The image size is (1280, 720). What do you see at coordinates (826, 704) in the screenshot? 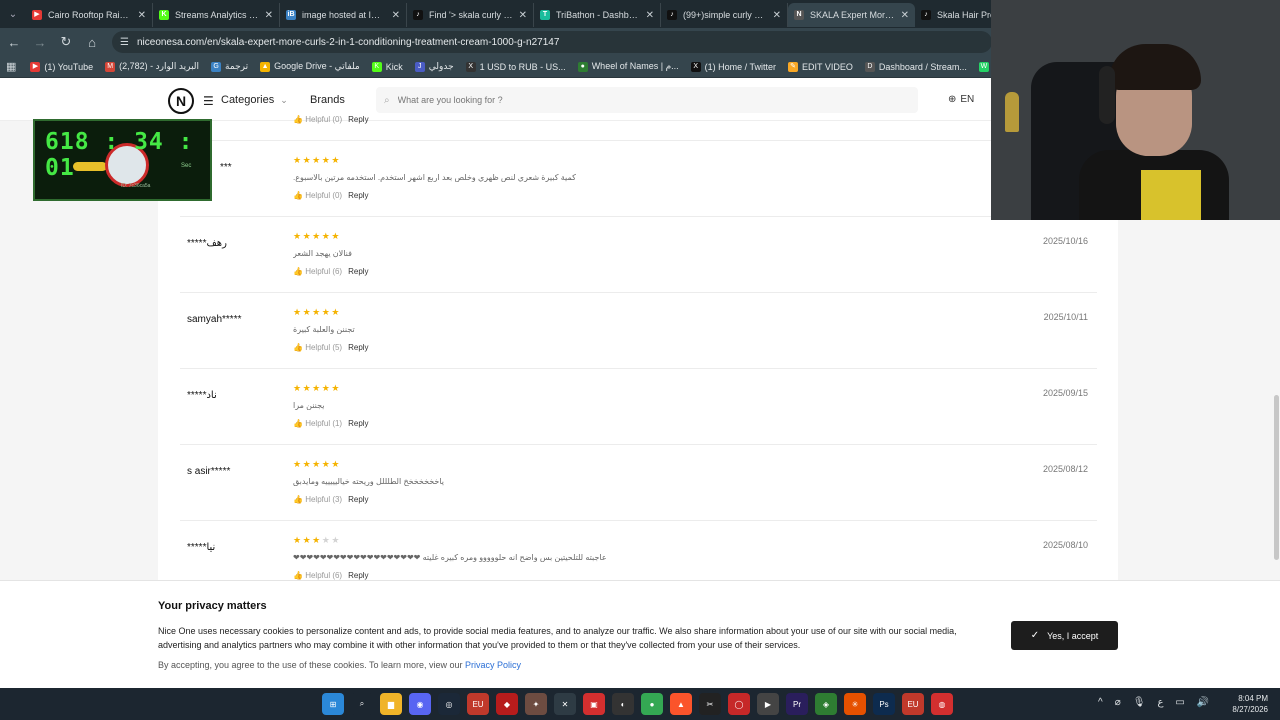
I see `app-green-icon: ◈` at bounding box center [826, 704].